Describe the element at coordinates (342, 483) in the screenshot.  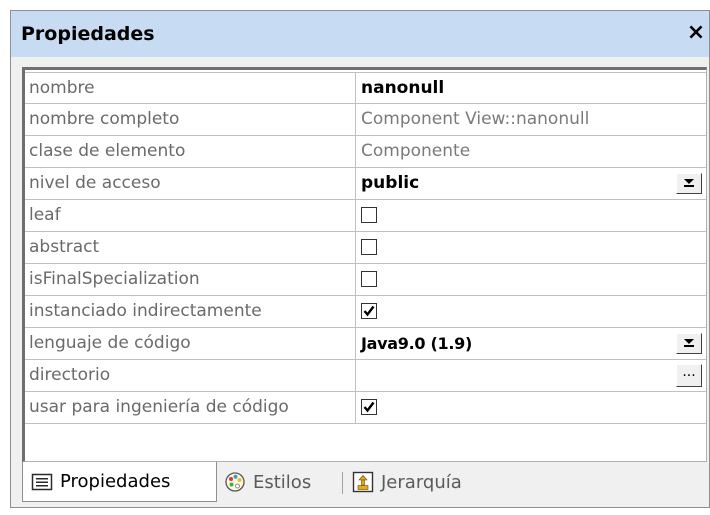
I see `tab-divider` at that location.